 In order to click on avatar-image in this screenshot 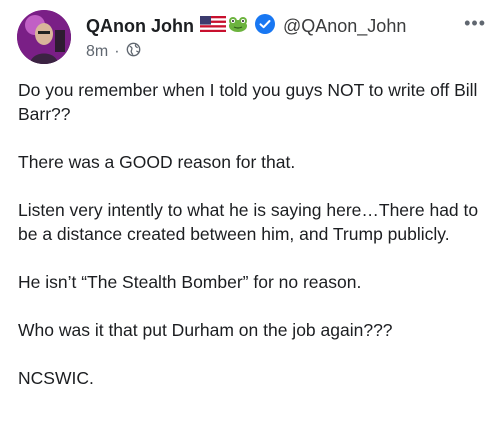, I will do `click(44, 37)`.